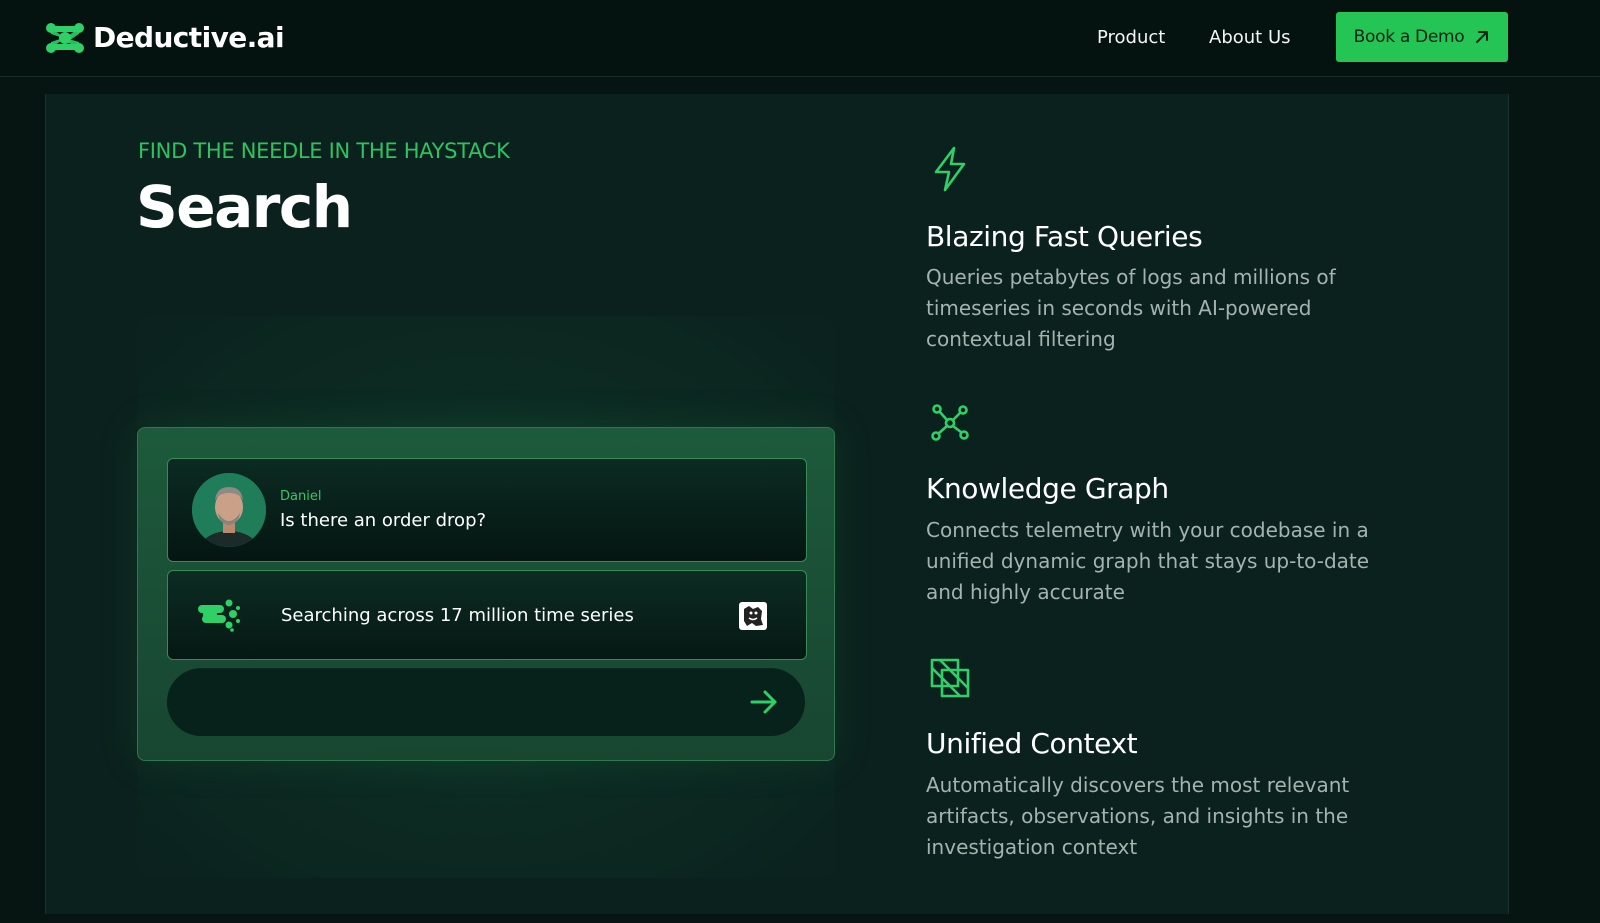  I want to click on message-sender: Daniel, so click(301, 496).